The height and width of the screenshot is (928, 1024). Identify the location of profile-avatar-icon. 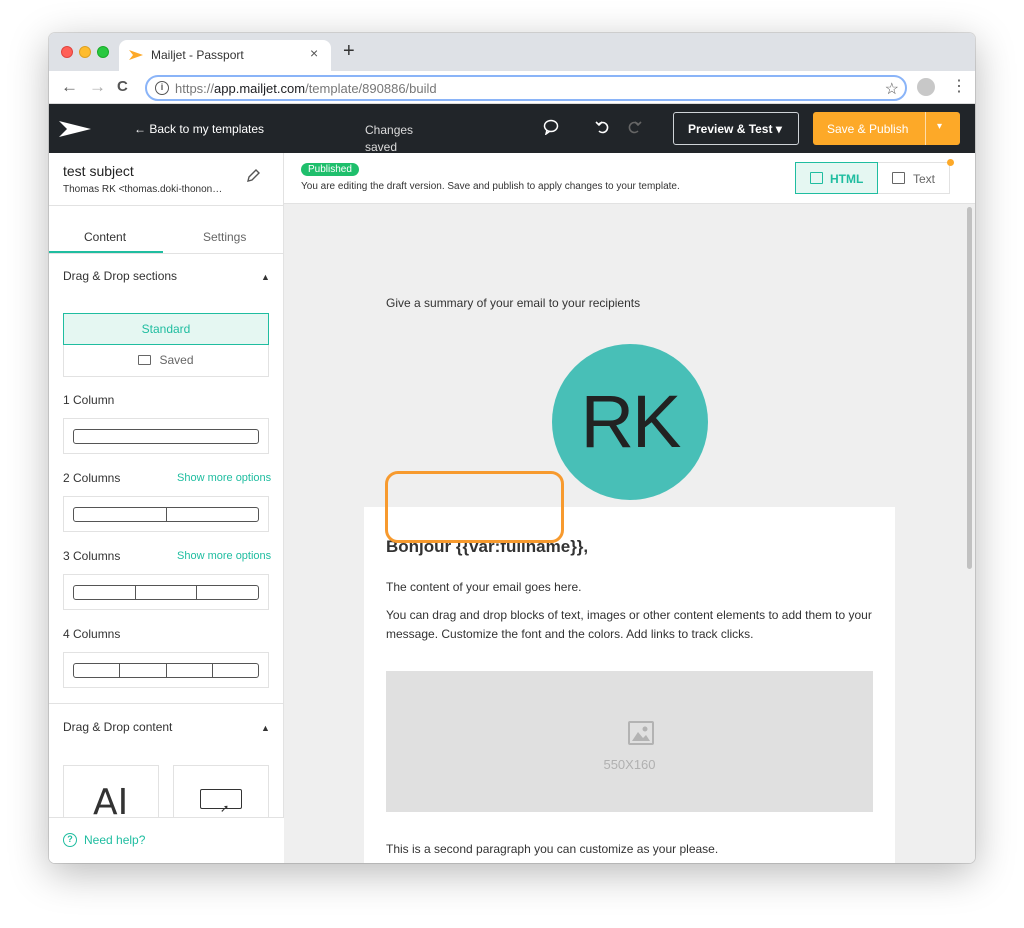
(926, 87).